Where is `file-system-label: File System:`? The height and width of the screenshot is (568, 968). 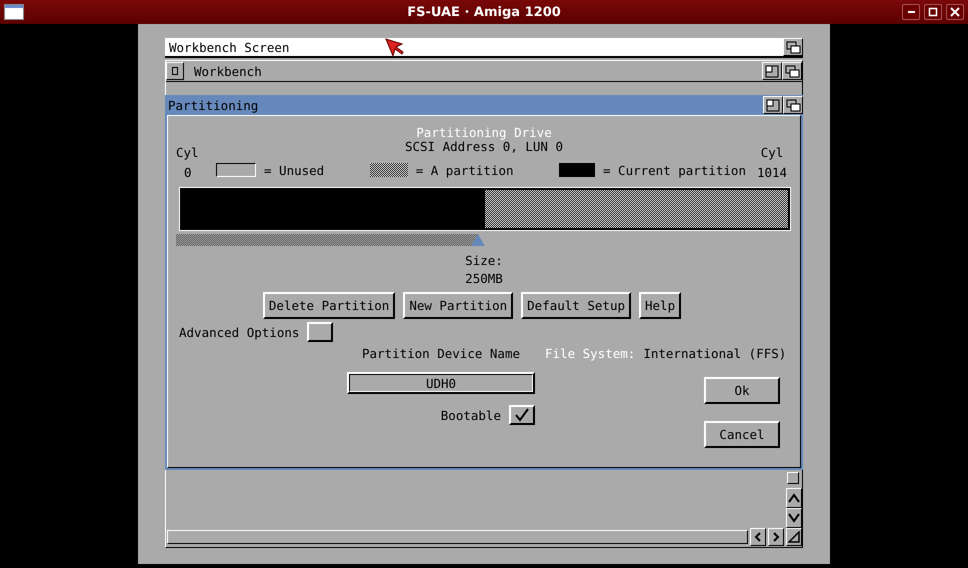 file-system-label: File System: is located at coordinates (590, 354).